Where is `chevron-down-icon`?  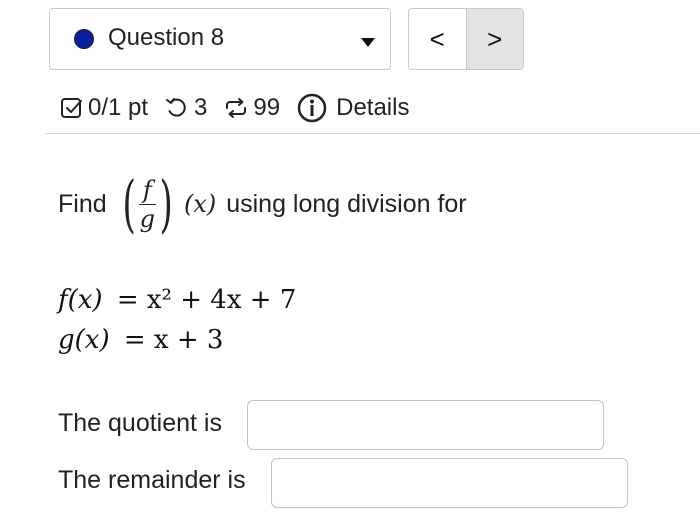 chevron-down-icon is located at coordinates (368, 42).